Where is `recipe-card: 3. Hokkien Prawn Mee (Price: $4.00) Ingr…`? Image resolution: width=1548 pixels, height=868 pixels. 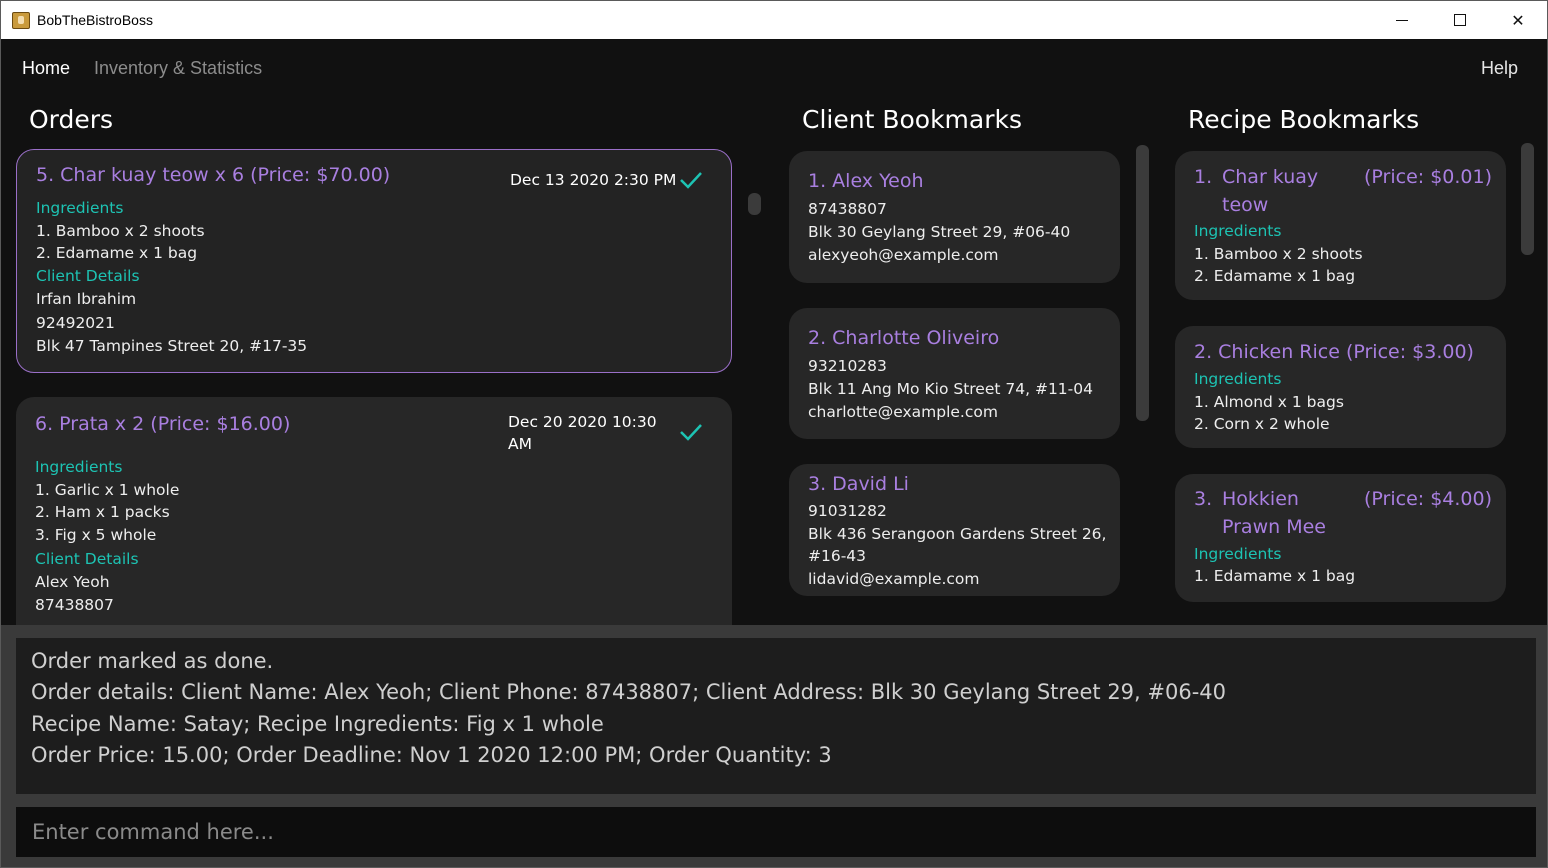 recipe-card: 3. Hokkien Prawn Mee (Price: $4.00) Ingr… is located at coordinates (1340, 538).